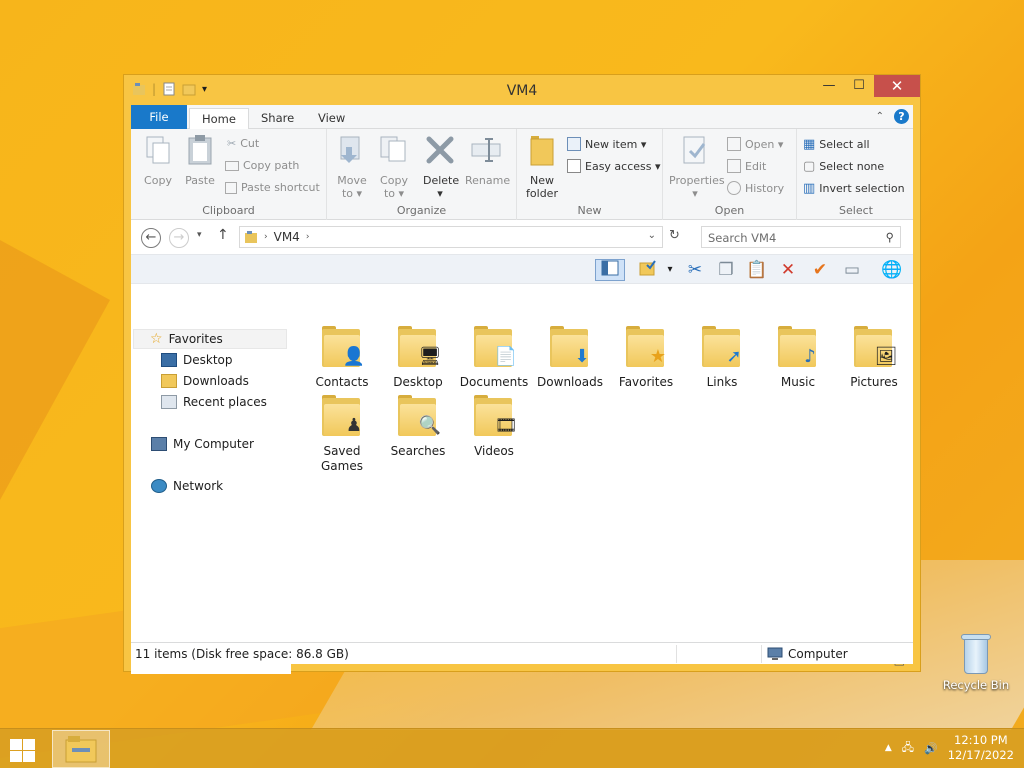 The image size is (1024, 768). I want to click on new-item-button: New item ▾, so click(606, 144).